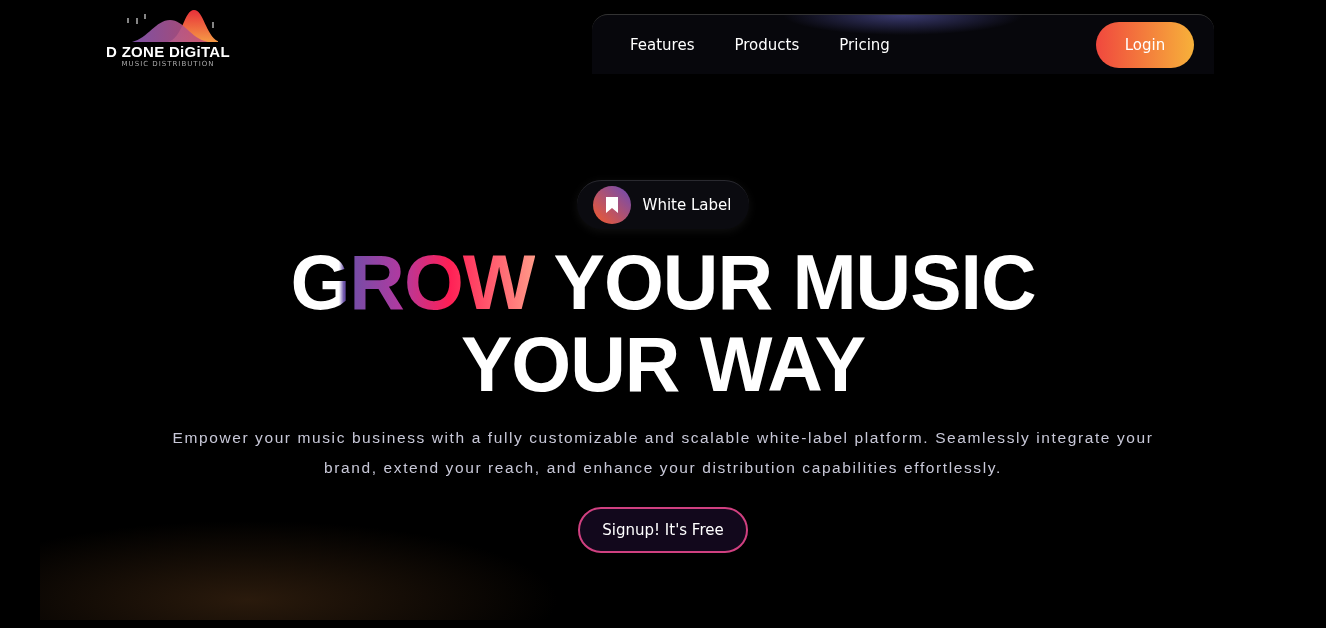  I want to click on logo-name: D ZONE DiGiTAL, so click(168, 51).